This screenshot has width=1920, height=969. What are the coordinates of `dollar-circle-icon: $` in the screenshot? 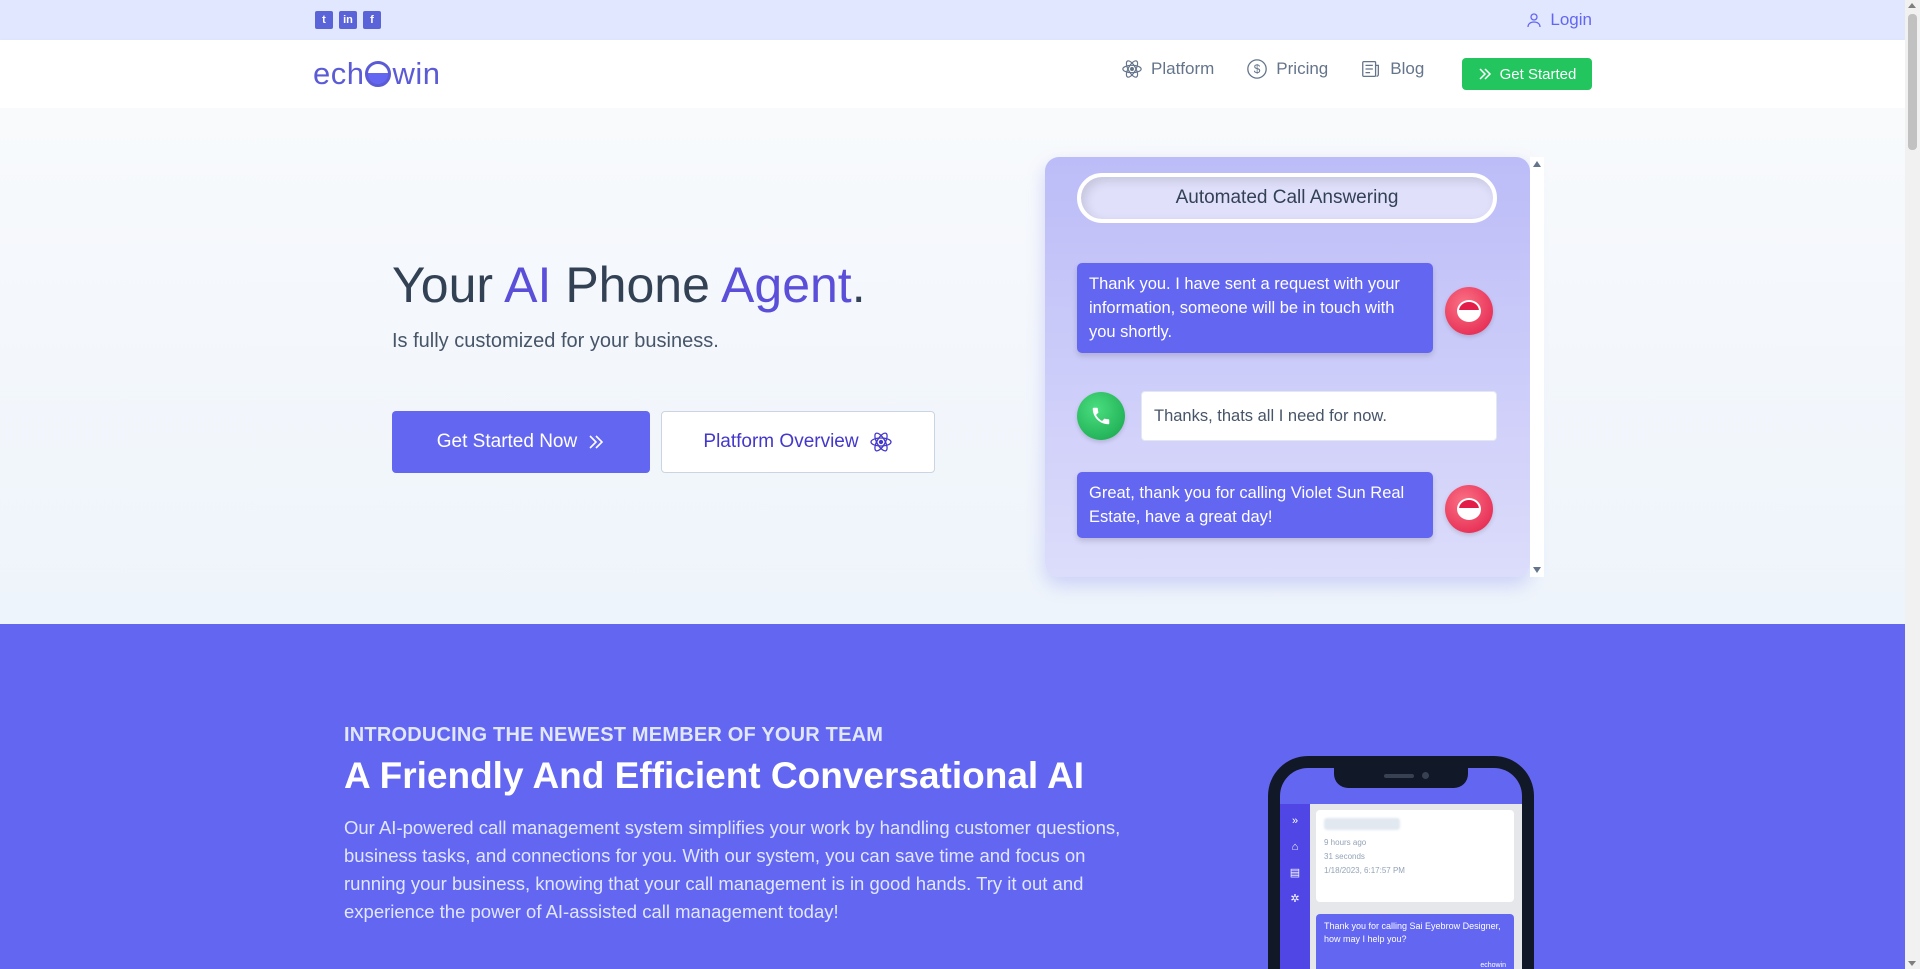 It's located at (1257, 69).